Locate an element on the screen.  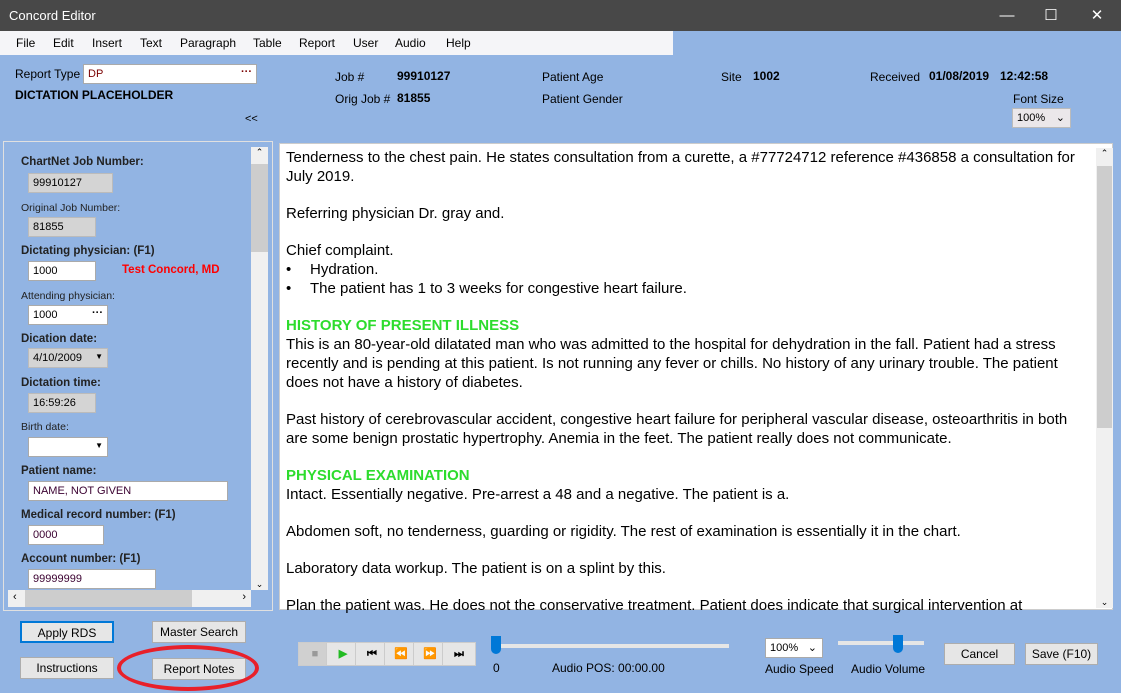
audio-volume-slider is located at coordinates (881, 643).